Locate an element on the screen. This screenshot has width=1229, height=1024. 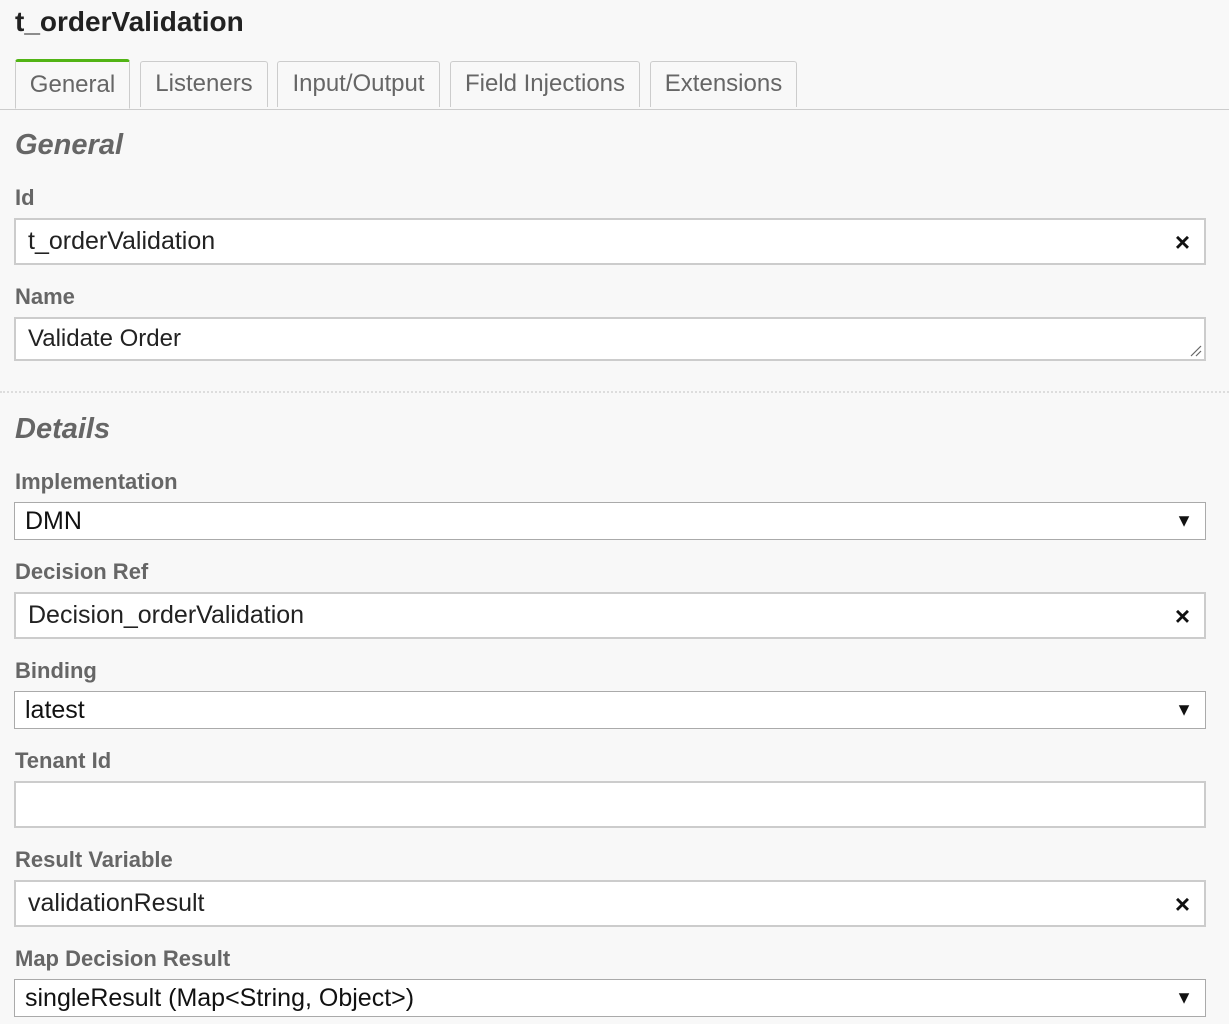
result-variable-label: Result Variable is located at coordinates (94, 859).